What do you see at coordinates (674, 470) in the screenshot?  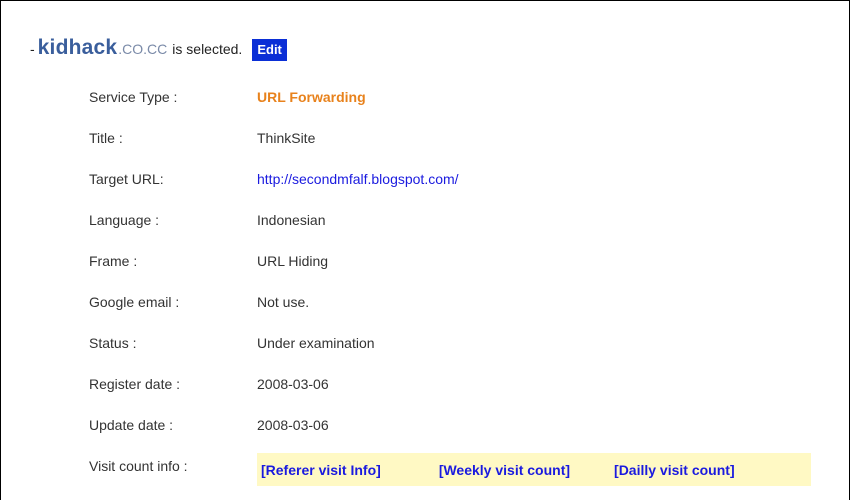 I see `daily-visit-count-link: [Dailly visit count]` at bounding box center [674, 470].